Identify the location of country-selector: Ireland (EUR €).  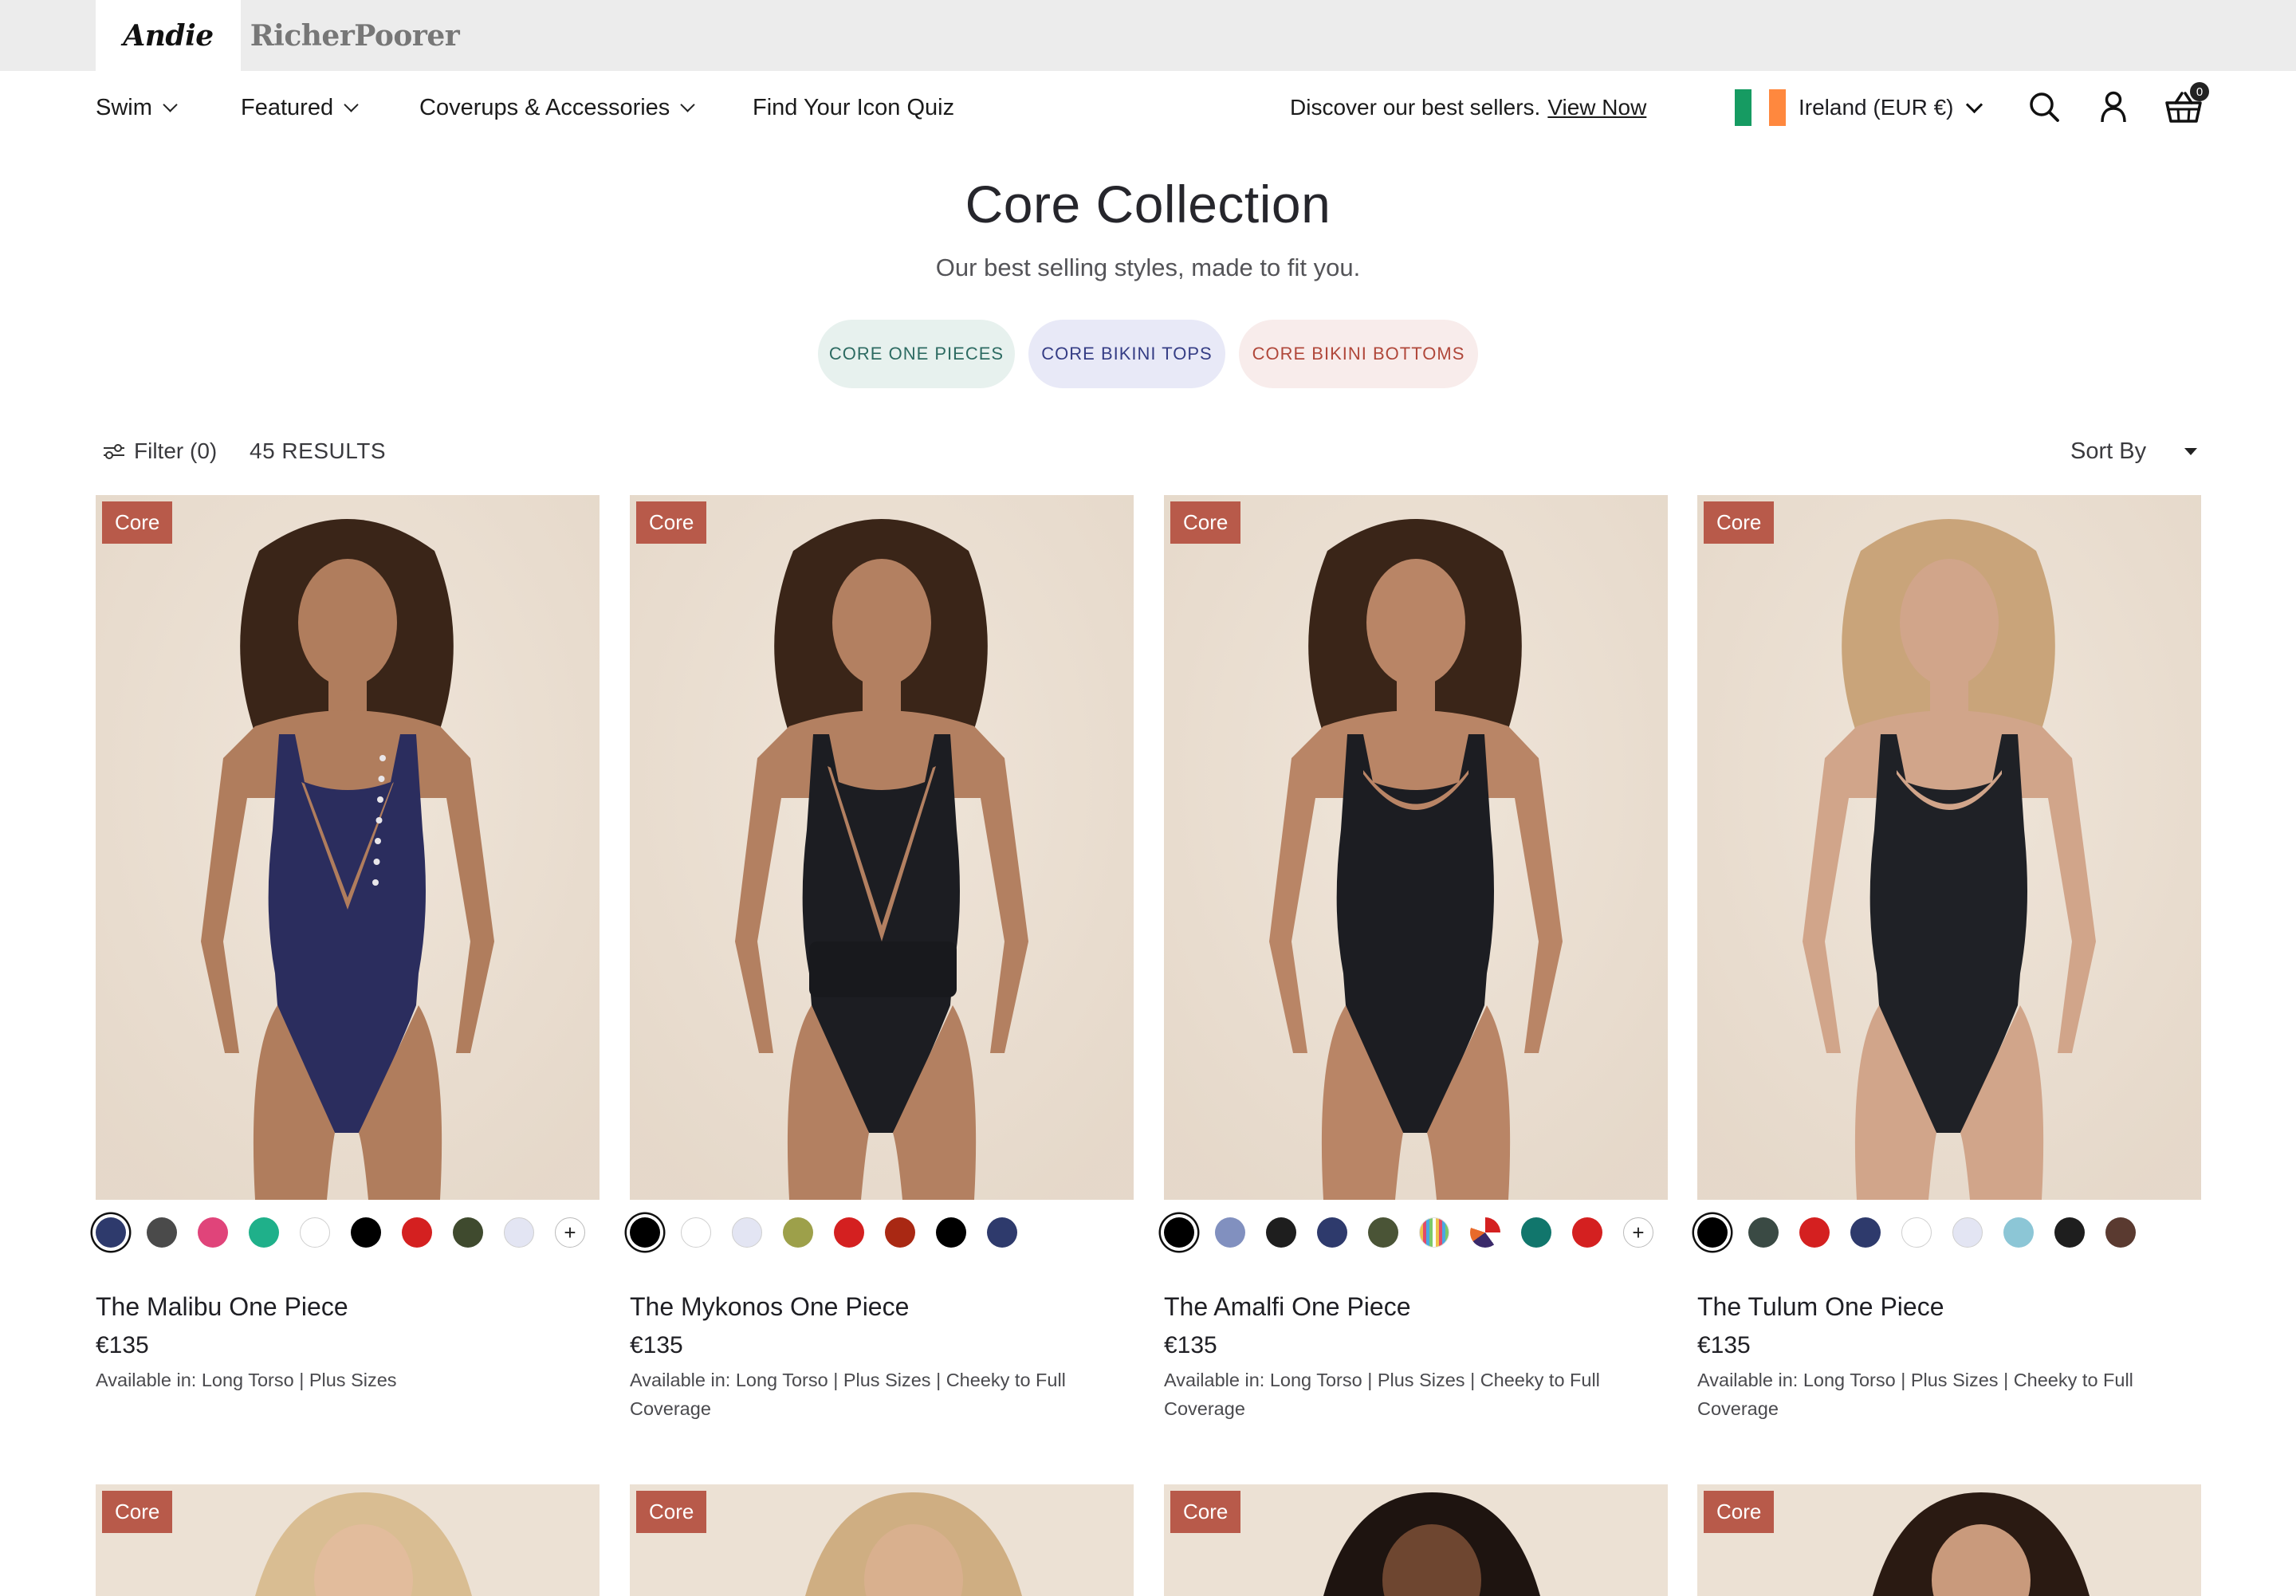
(1859, 107).